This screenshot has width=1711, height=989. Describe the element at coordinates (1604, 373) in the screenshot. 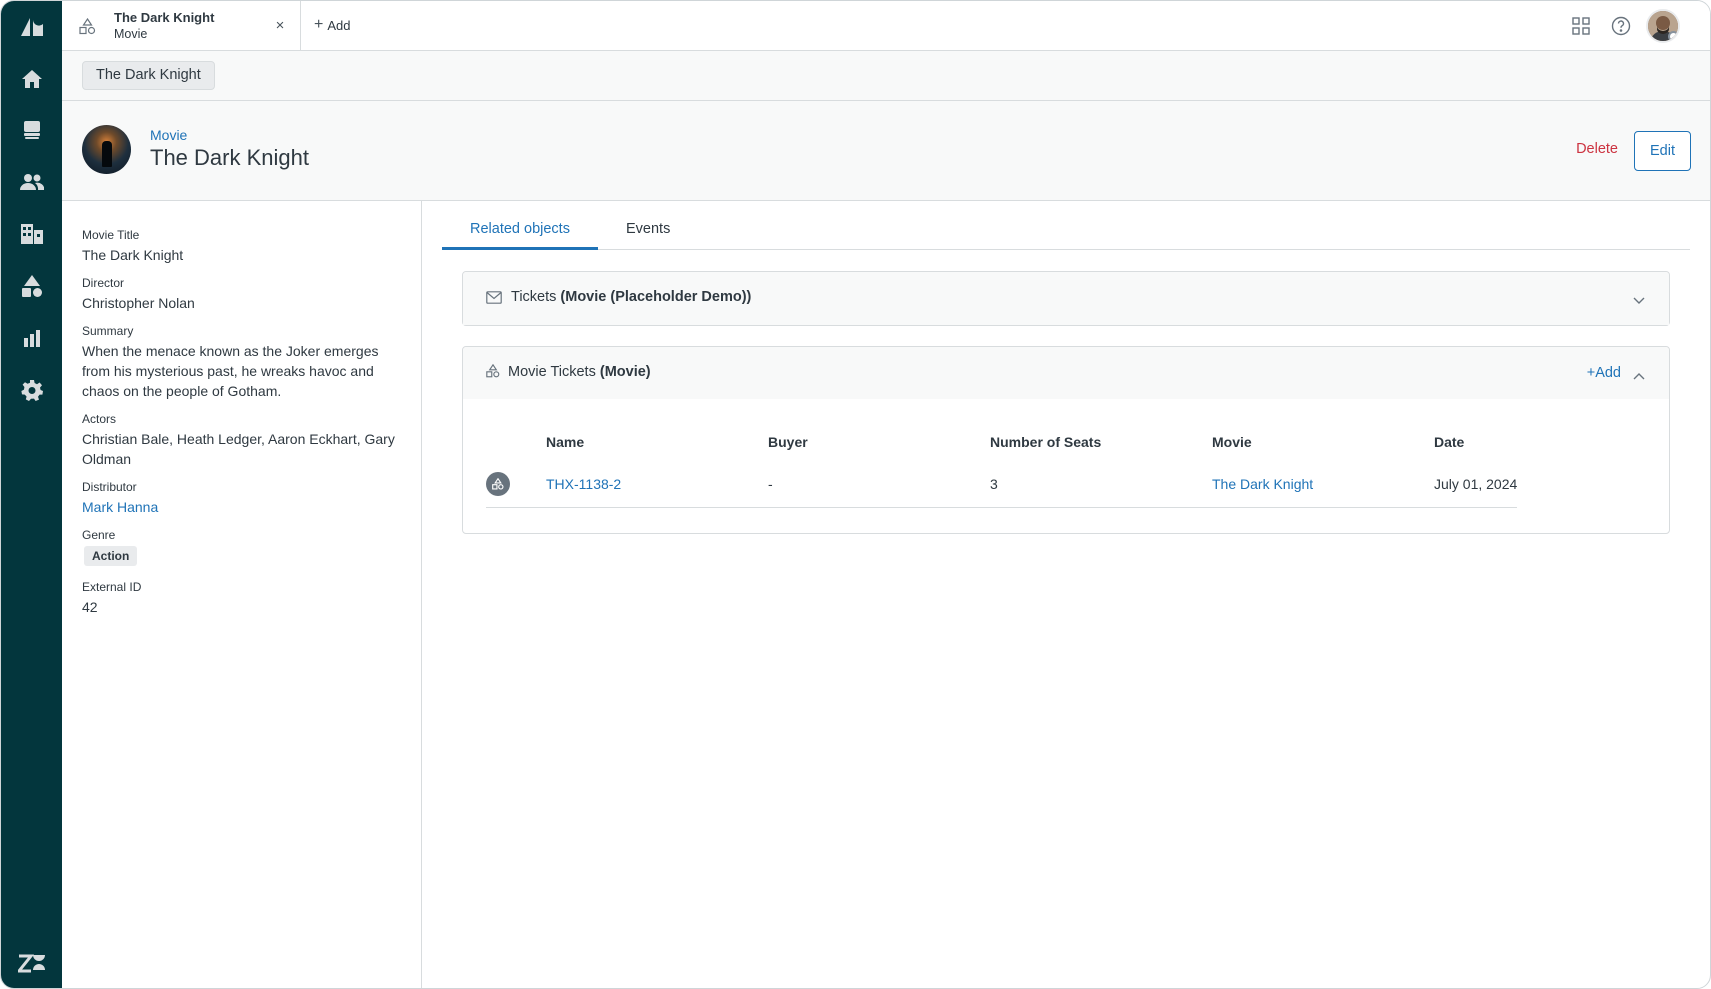

I see `add-movie-ticket-button: +Add` at that location.